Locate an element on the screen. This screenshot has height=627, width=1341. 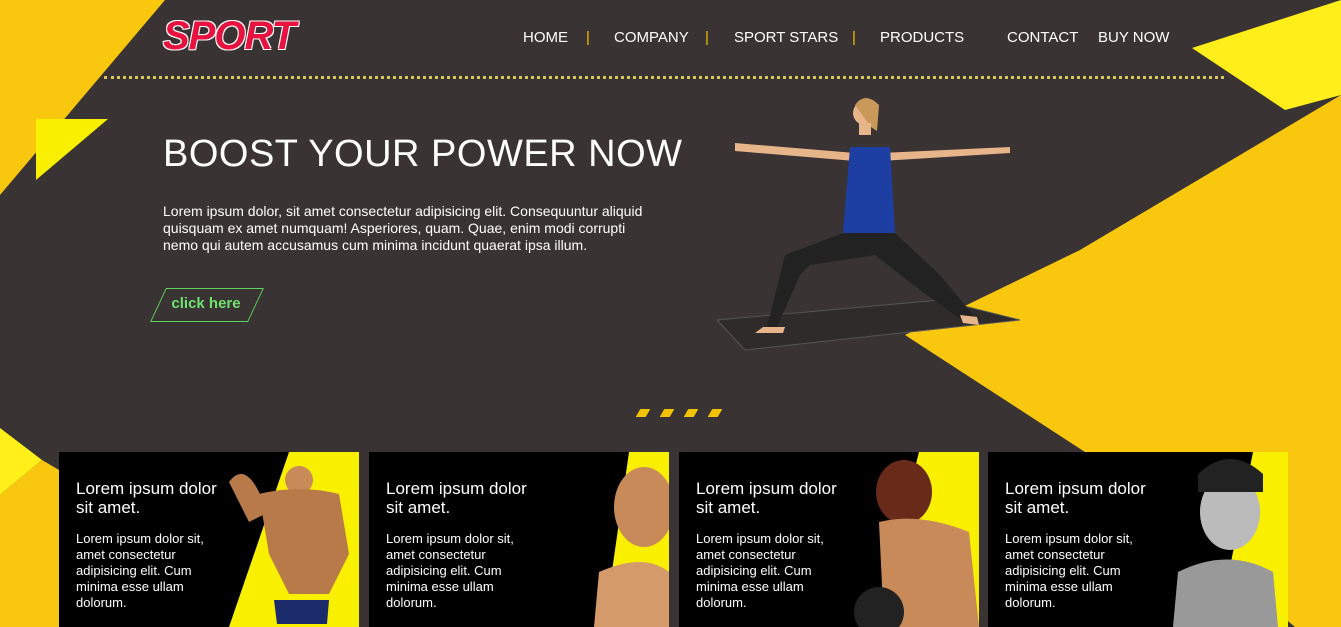
nav-buy-now: BUY NOW is located at coordinates (1133, 38).